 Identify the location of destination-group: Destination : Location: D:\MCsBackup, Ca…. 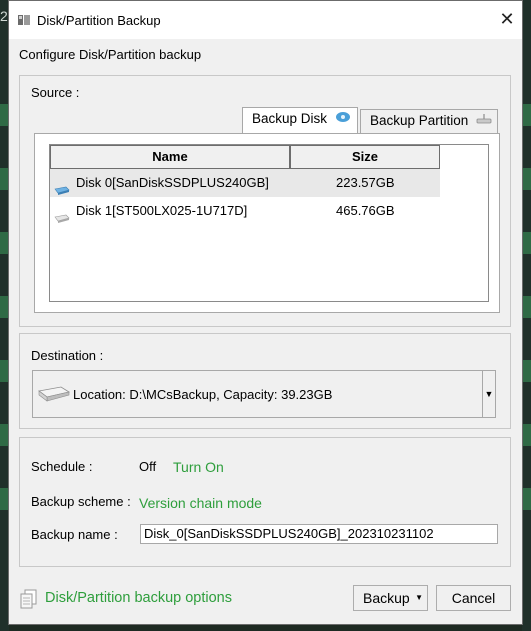
(265, 381).